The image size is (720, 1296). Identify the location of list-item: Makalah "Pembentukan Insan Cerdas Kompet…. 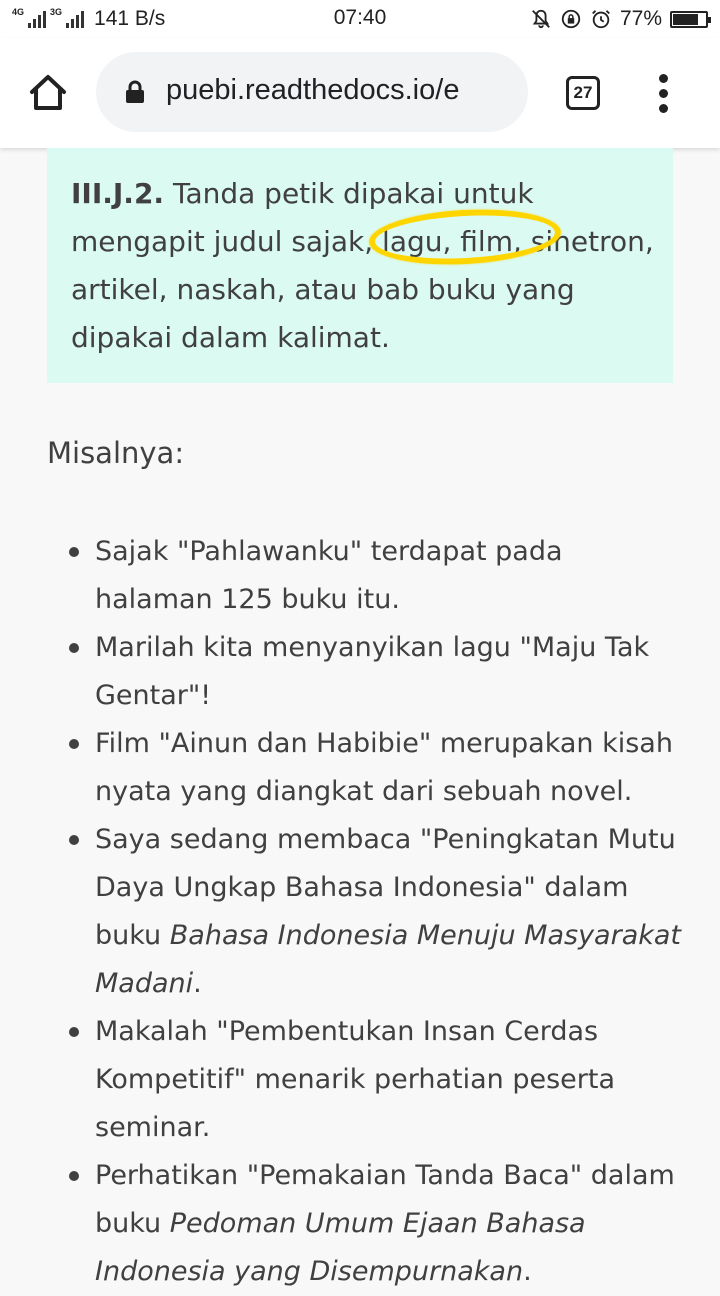
(367, 1080).